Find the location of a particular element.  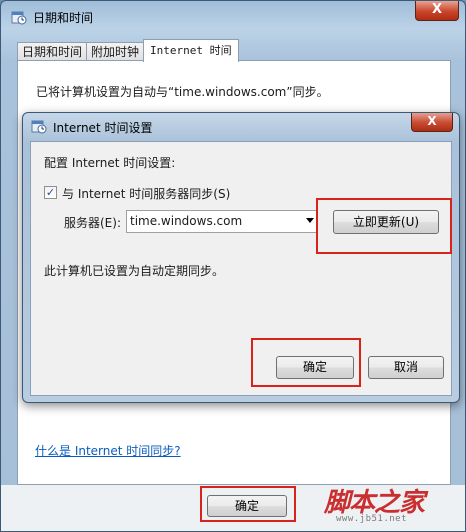

sync-checkbox: ✓ is located at coordinates (50, 192).